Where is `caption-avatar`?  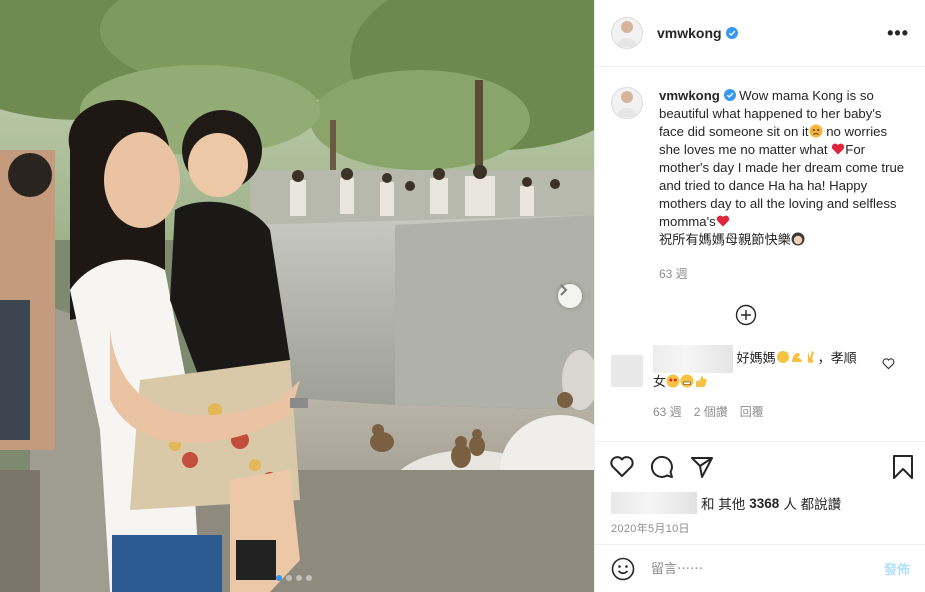
caption-avatar is located at coordinates (627, 103).